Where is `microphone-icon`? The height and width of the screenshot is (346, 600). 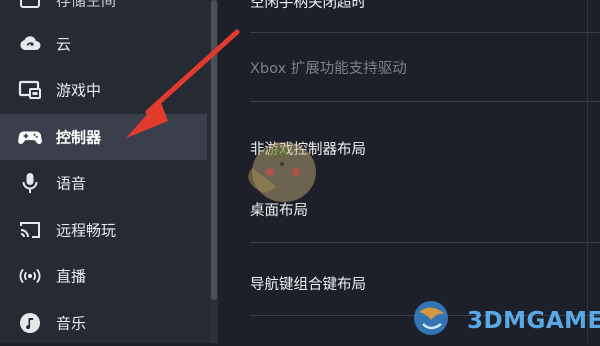
microphone-icon is located at coordinates (30, 183).